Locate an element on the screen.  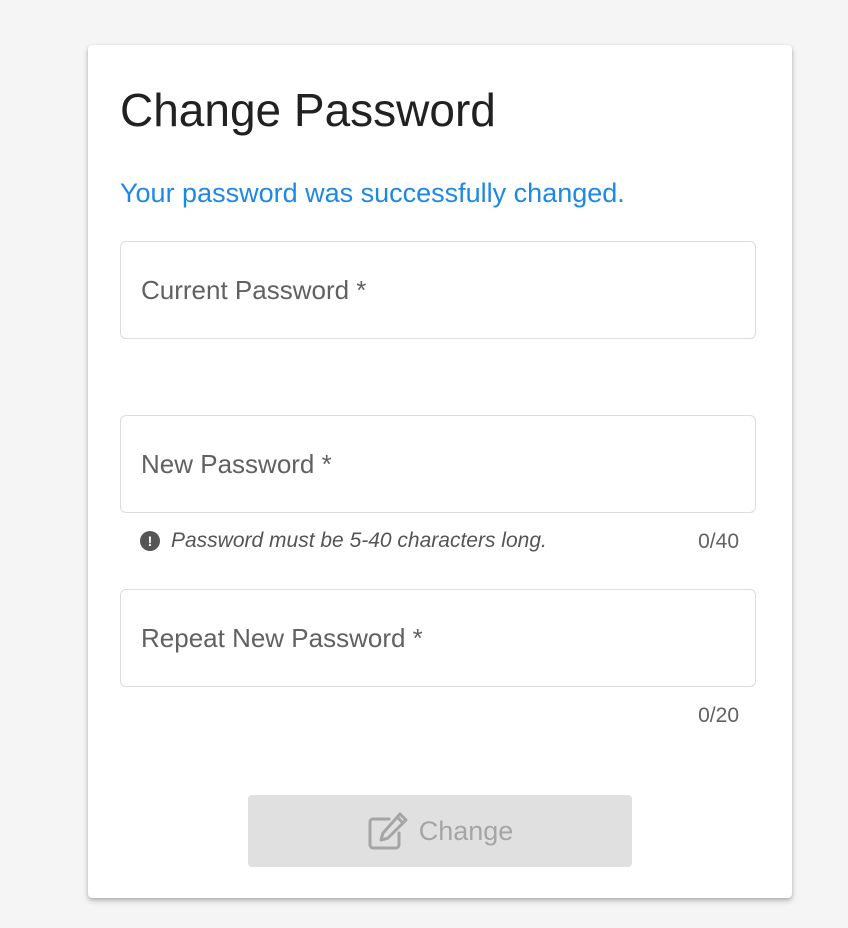
change-button: Change is located at coordinates (440, 831).